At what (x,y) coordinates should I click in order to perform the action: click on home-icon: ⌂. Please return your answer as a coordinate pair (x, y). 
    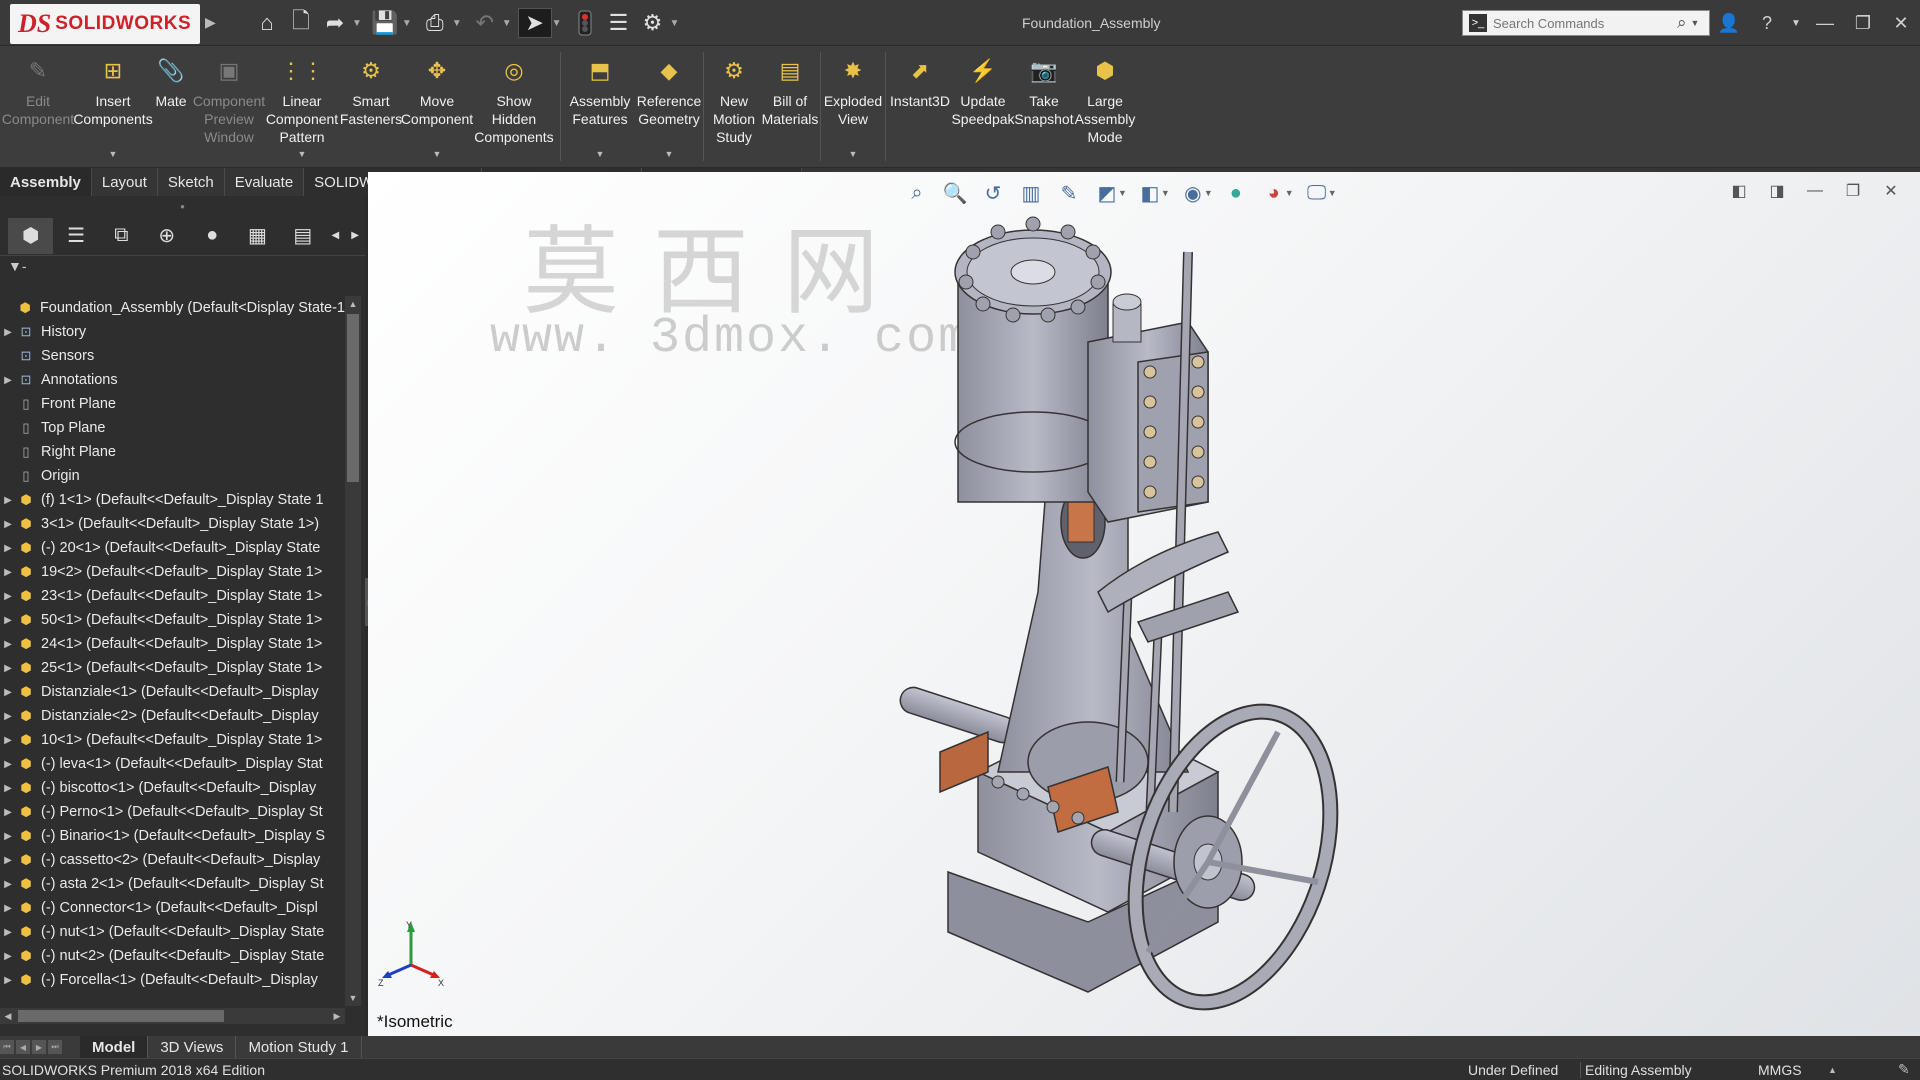
    Looking at the image, I should click on (267, 23).